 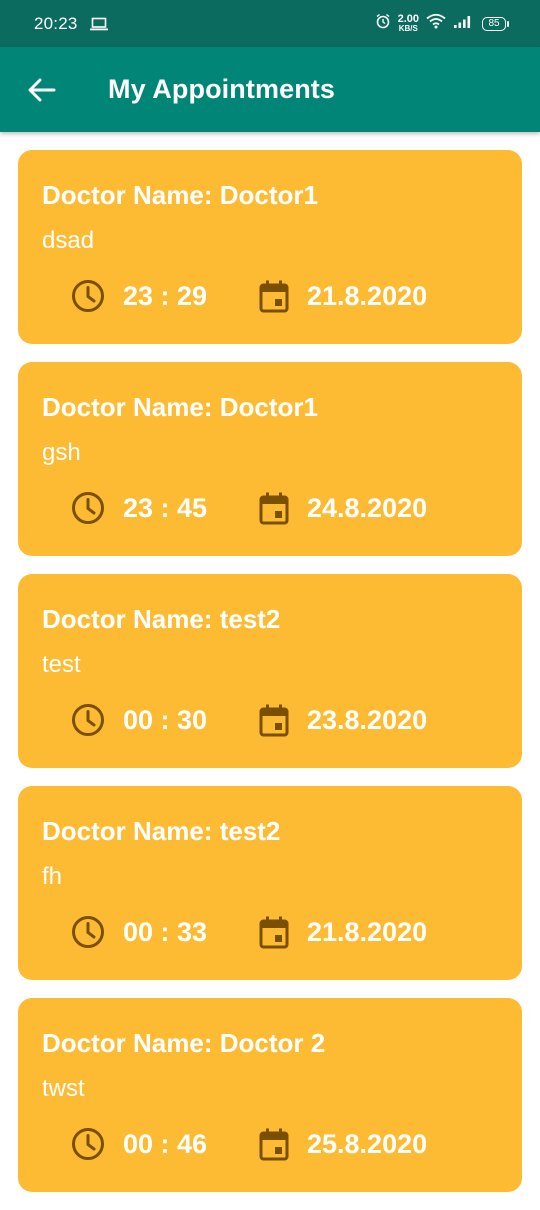 What do you see at coordinates (184, 1043) in the screenshot?
I see `doctor-name: Doctor Name: Doctor 2` at bounding box center [184, 1043].